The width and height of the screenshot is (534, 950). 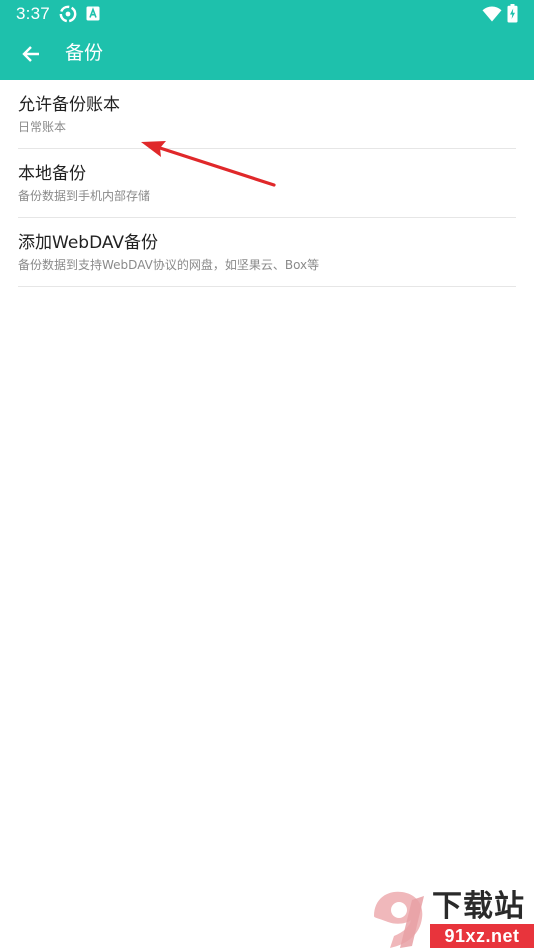 I want to click on setting-local-backup: 本地备份 备份数据到手机内部存储, so click(x=267, y=183).